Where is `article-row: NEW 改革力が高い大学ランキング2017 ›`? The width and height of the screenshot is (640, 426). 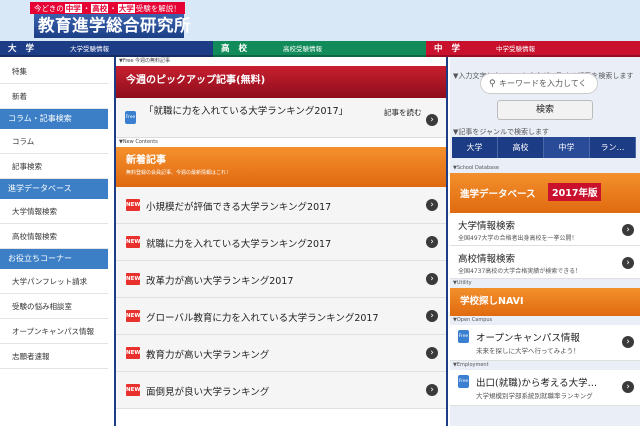 article-row: NEW 改革力が高い大学ランキング2017 › is located at coordinates (281, 279).